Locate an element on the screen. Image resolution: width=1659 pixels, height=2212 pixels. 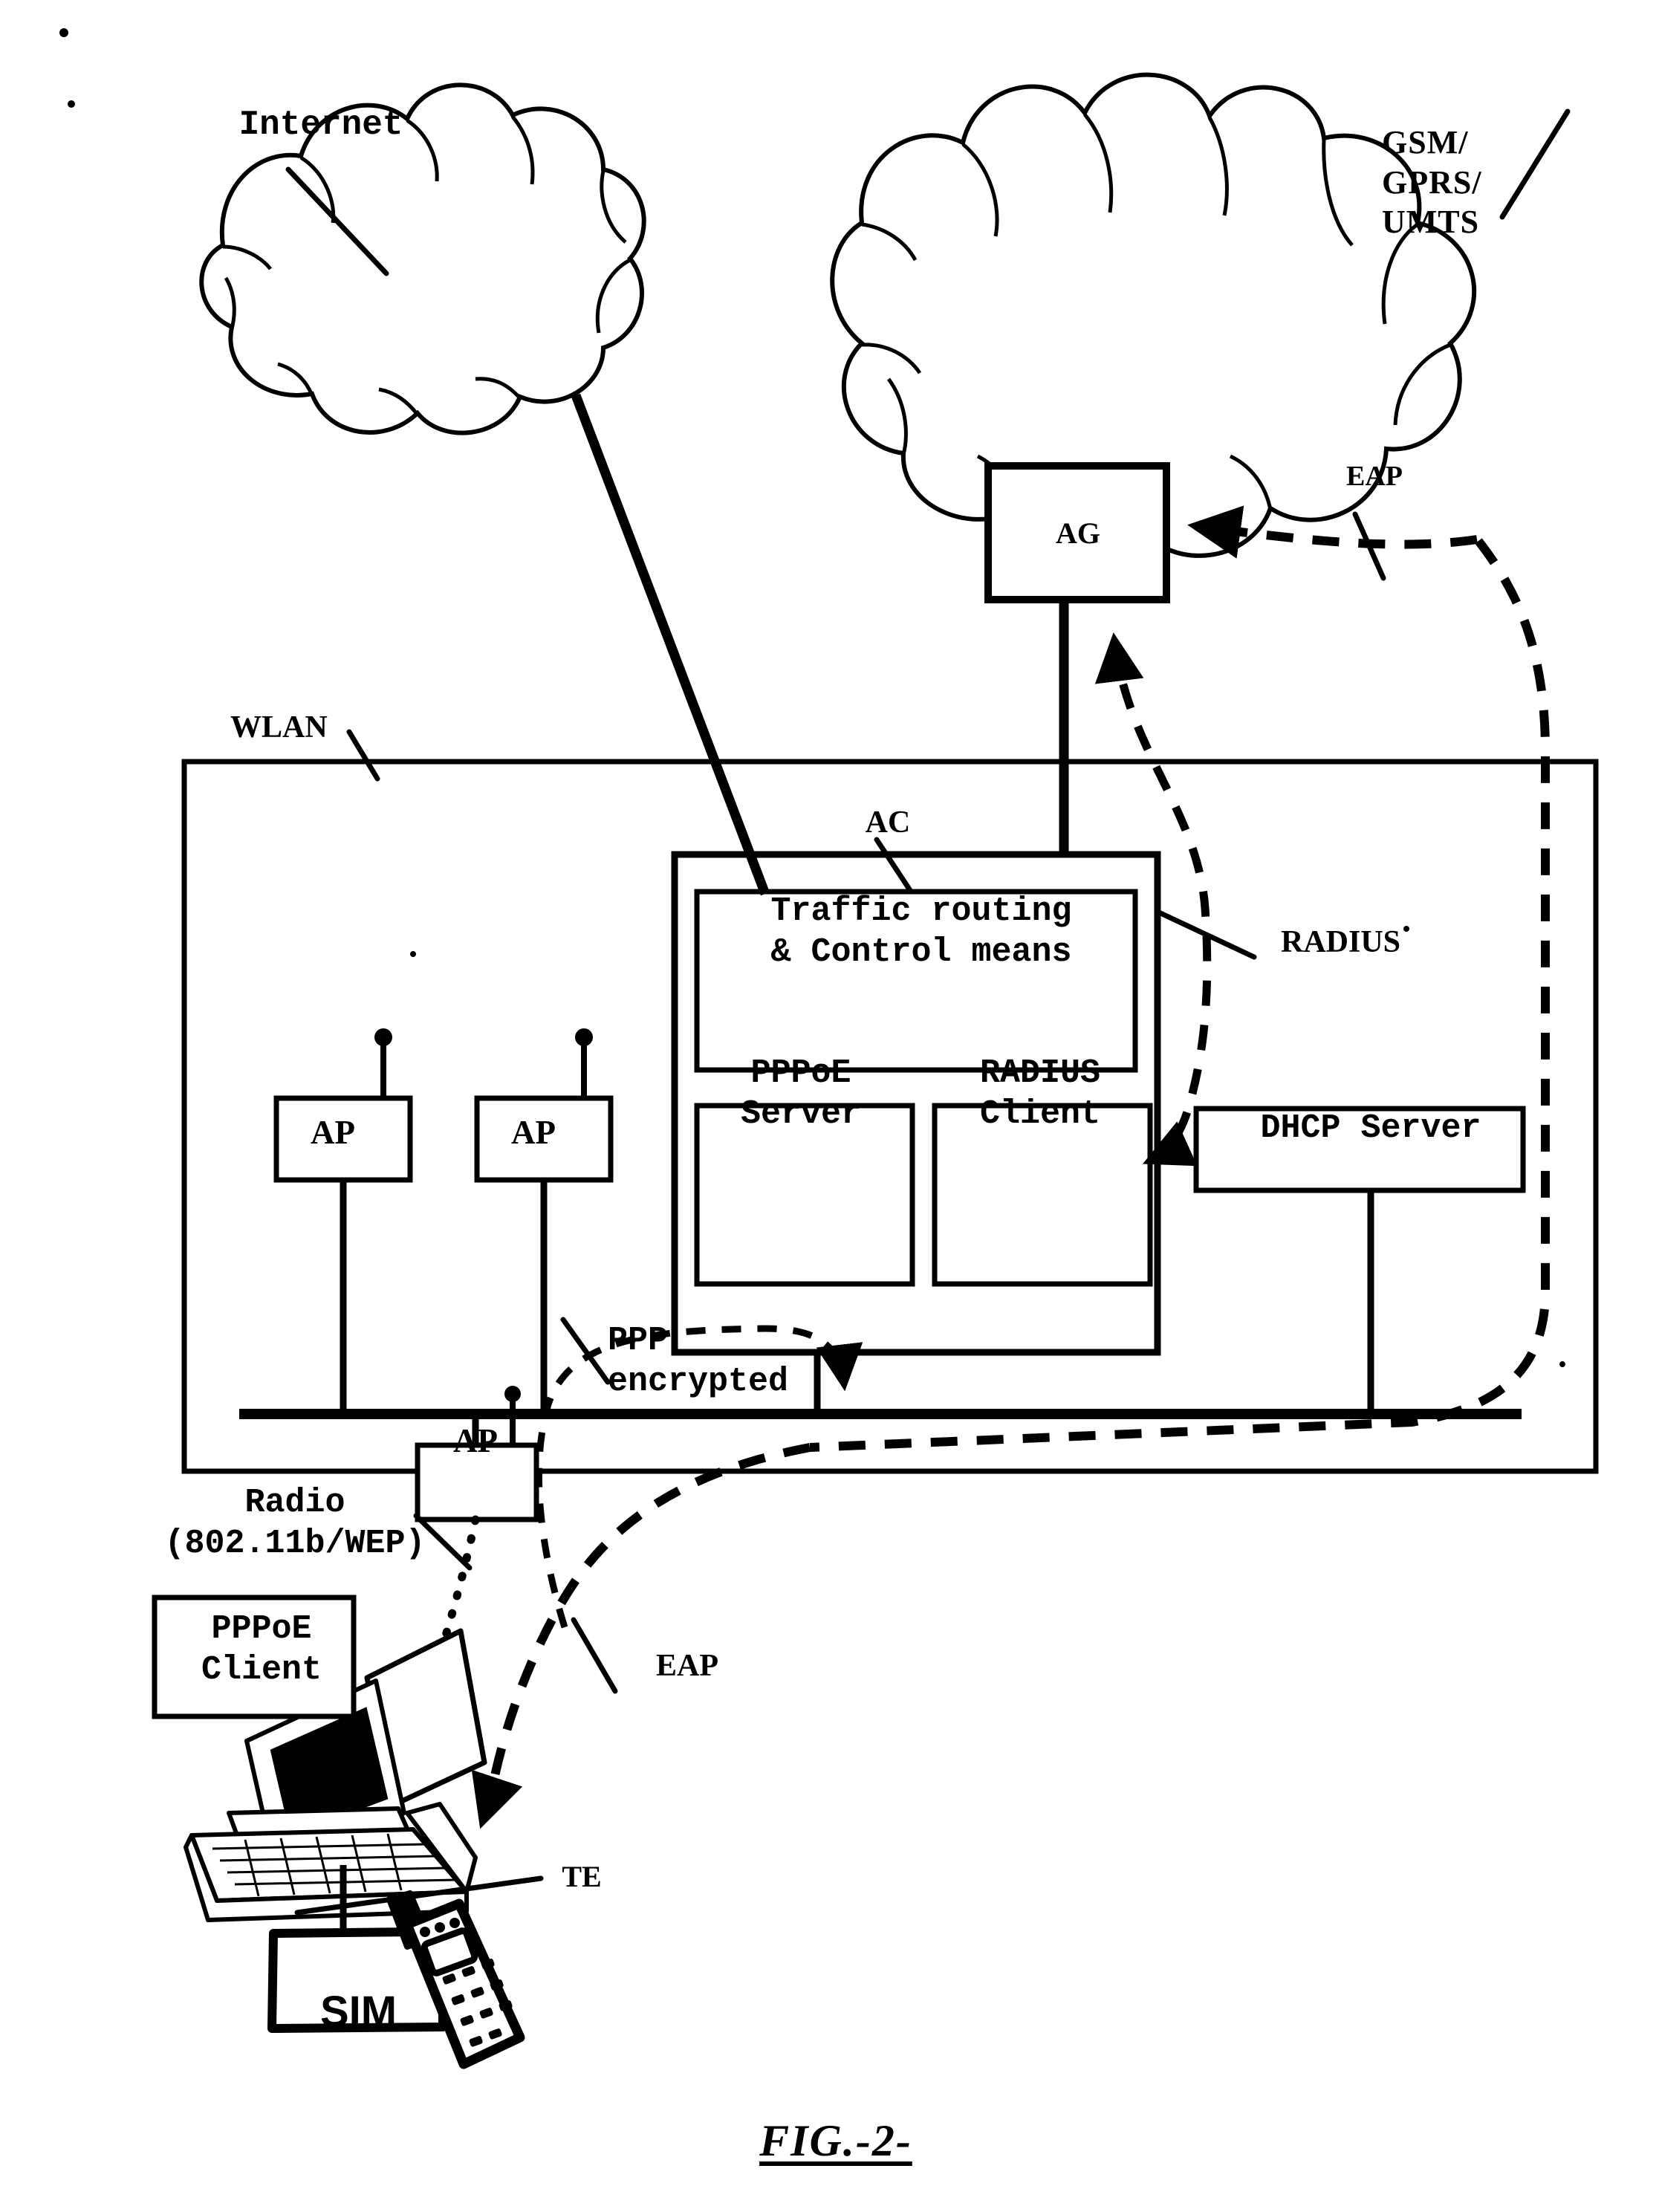
pppoe-server-label: PPPoE Server is located at coordinates (801, 1093).